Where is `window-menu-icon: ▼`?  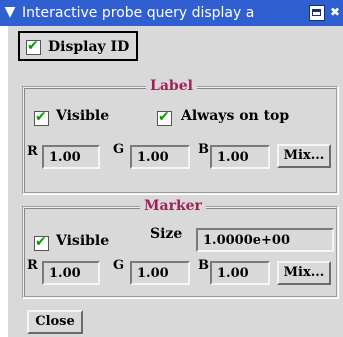 window-menu-icon: ▼ is located at coordinates (10, 12).